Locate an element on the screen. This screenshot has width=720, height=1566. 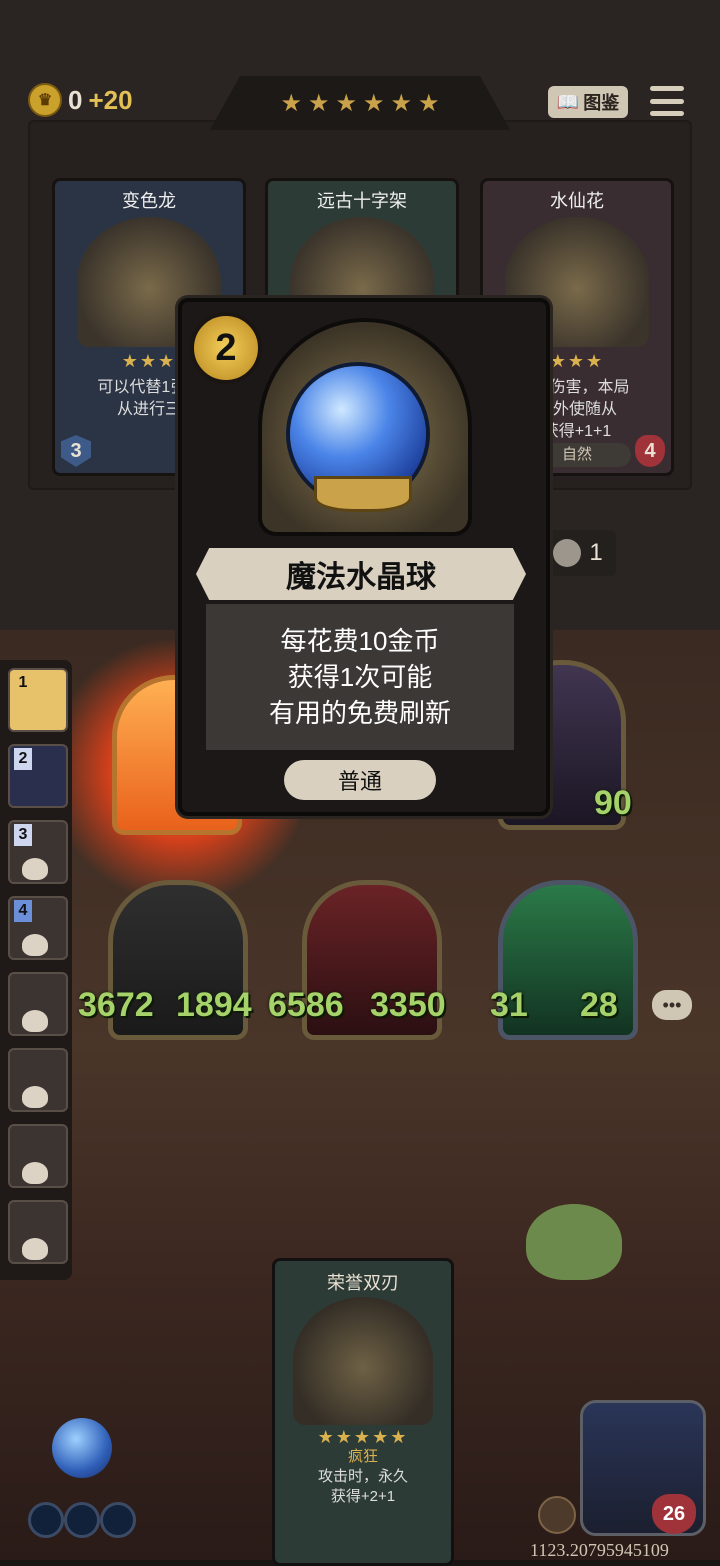
card-desc: 攻击时，永久 获得+2+1 is located at coordinates (362, 1486).